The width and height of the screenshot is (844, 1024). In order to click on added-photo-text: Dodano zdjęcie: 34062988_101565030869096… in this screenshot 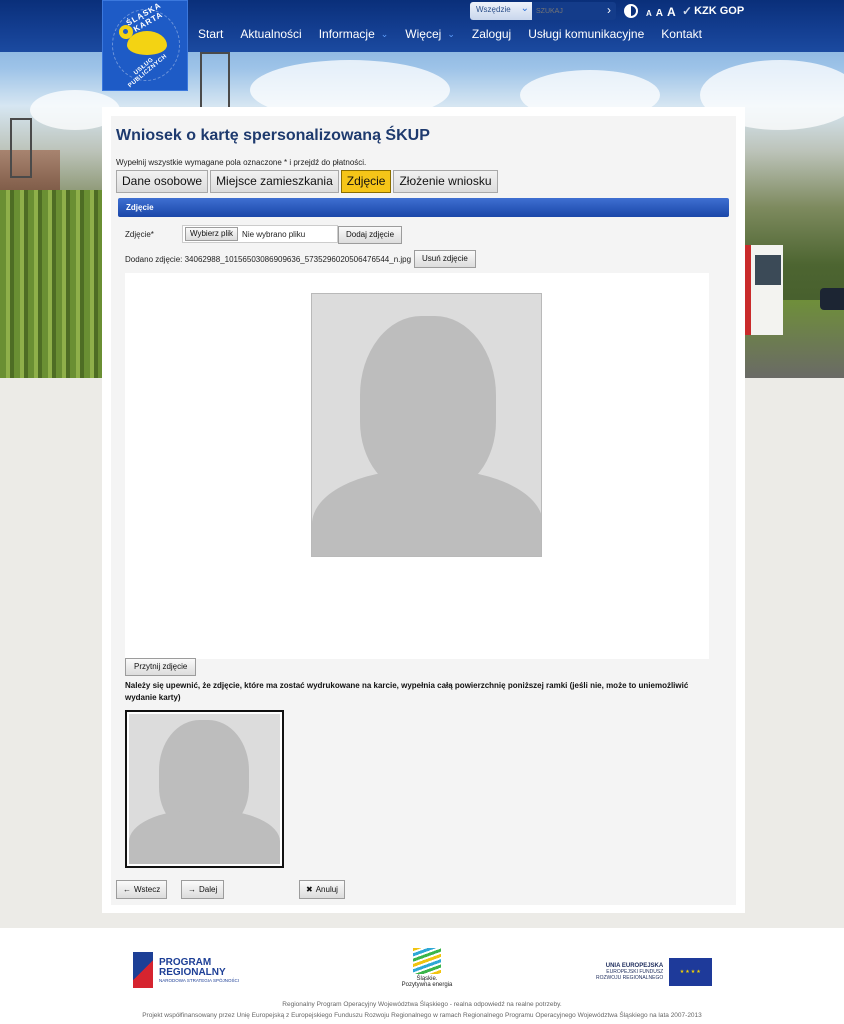, I will do `click(268, 259)`.